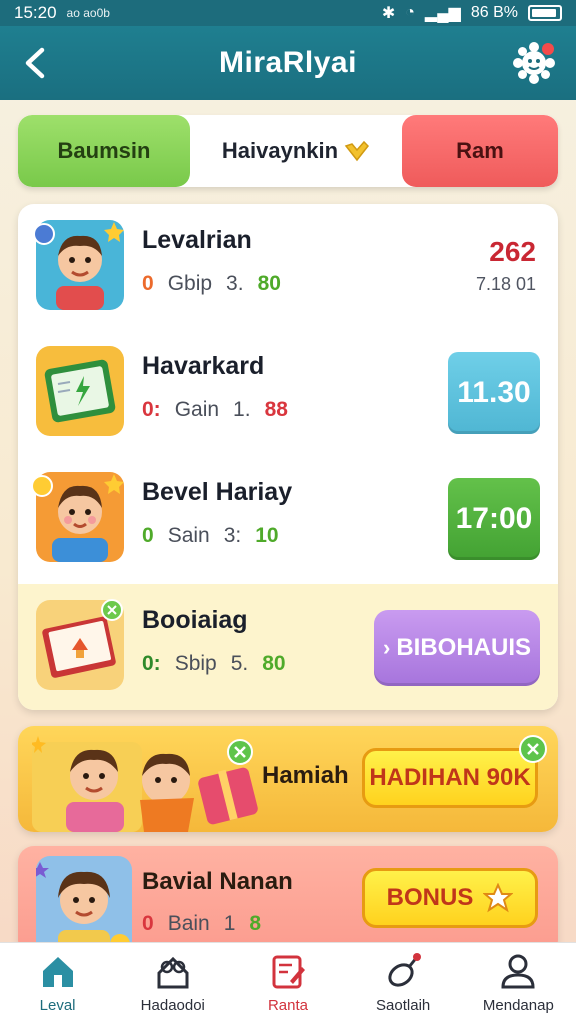 This screenshot has height=1024, width=576. What do you see at coordinates (57, 1005) in the screenshot?
I see `nav-label: Leval` at bounding box center [57, 1005].